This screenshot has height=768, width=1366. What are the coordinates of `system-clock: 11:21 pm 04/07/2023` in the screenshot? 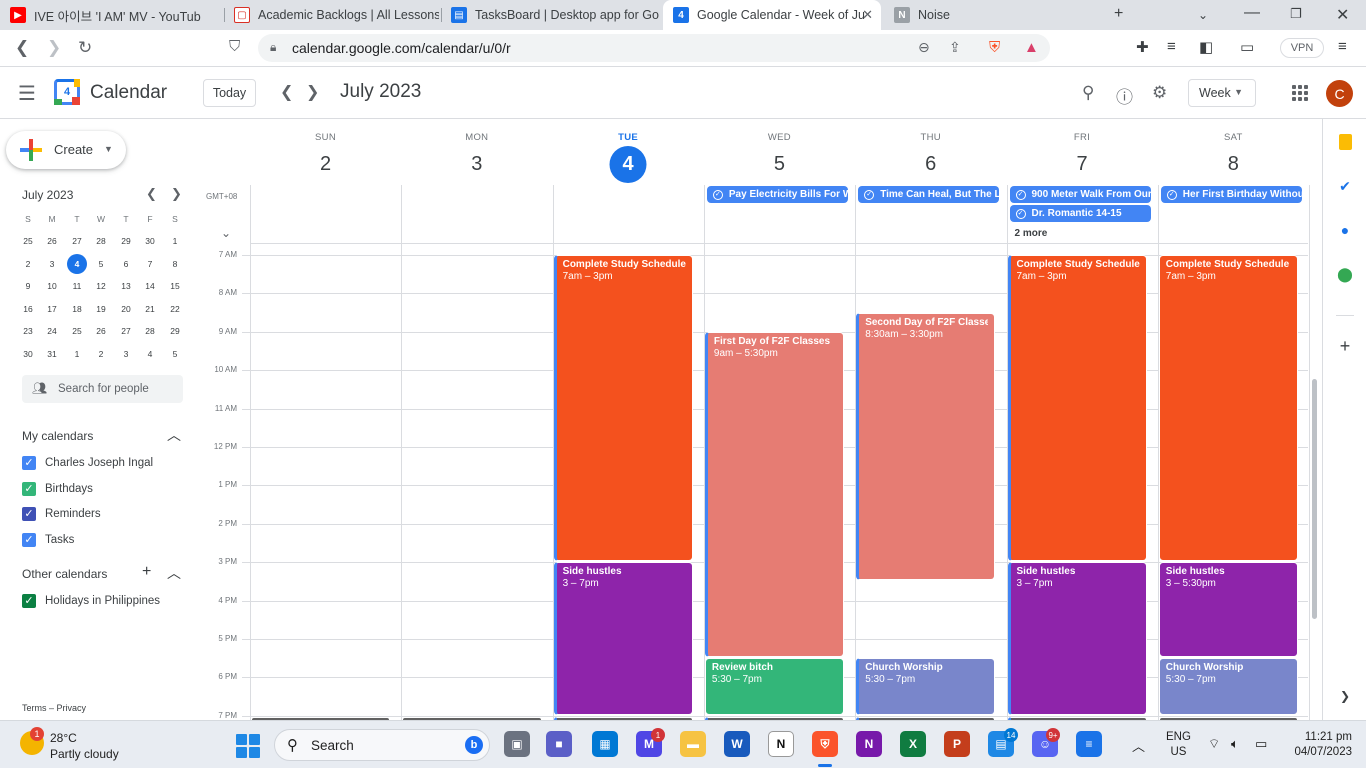 It's located at (1320, 745).